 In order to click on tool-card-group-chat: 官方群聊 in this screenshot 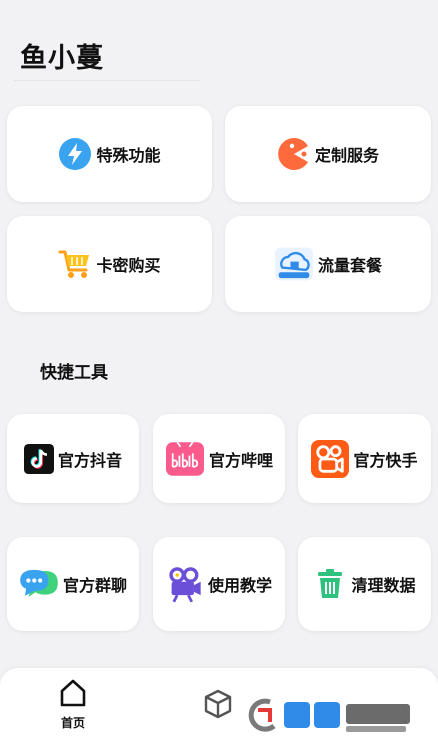, I will do `click(73, 584)`.